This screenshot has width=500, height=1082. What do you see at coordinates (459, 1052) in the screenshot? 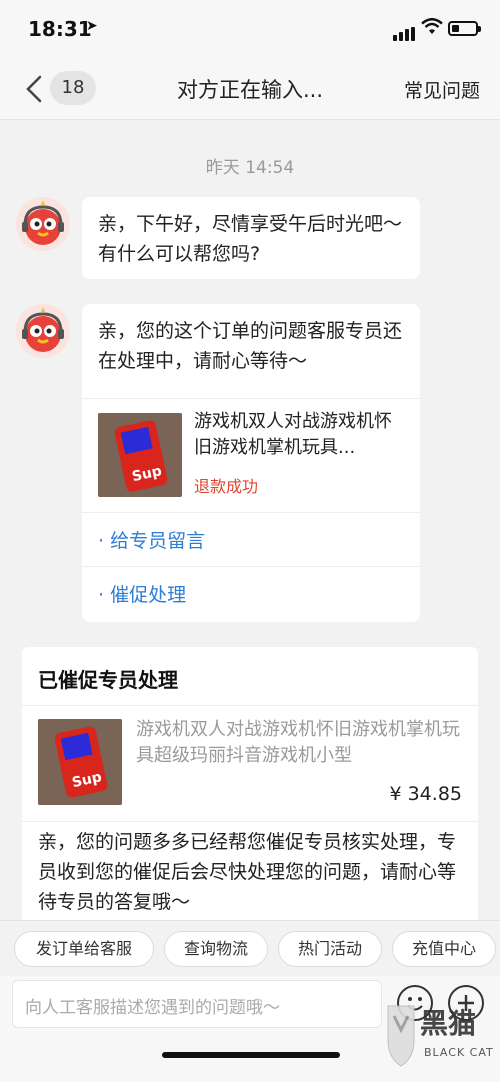
I see `watermark-sub: BLACK CAT` at bounding box center [459, 1052].